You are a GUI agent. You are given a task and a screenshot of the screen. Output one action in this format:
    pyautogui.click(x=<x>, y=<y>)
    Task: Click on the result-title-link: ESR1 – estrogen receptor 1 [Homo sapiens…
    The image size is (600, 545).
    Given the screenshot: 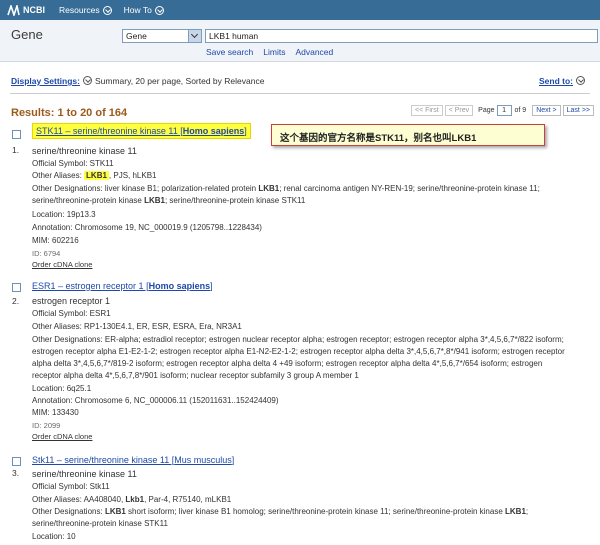 What is the action you would take?
    pyautogui.click(x=122, y=286)
    